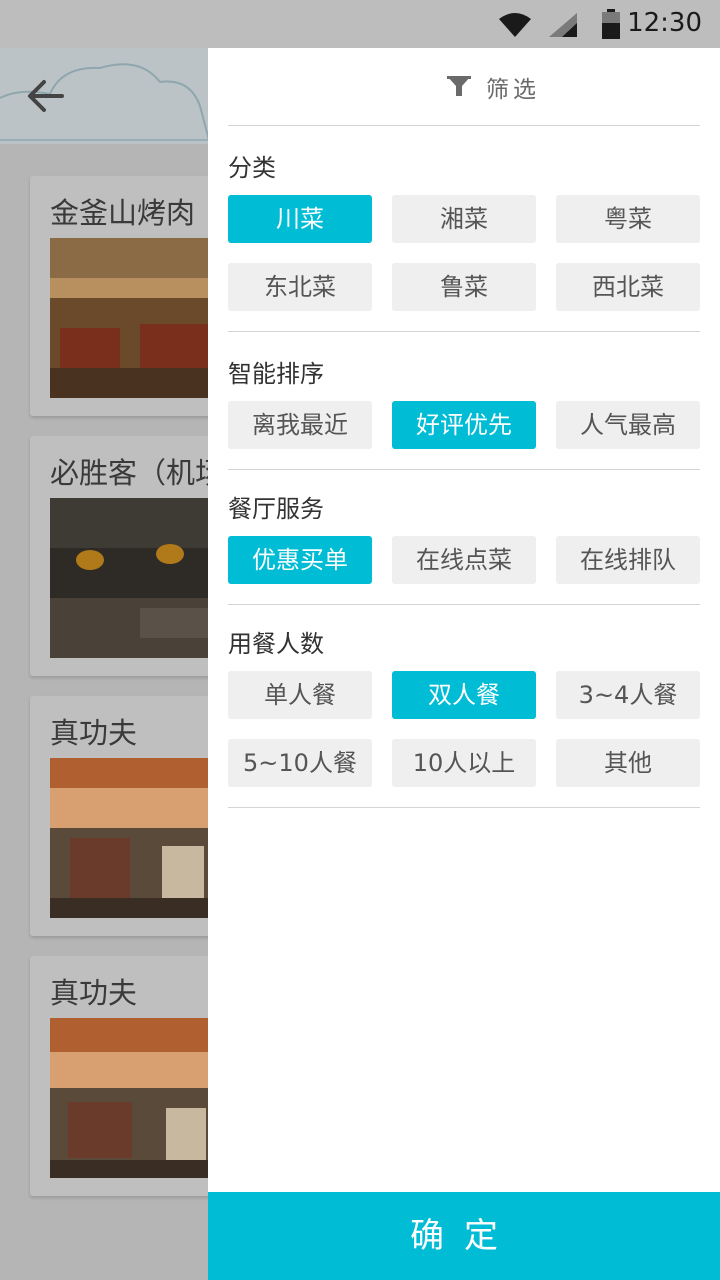  What do you see at coordinates (464, 219) in the screenshot?
I see `option-xiang-cuisine: 湘菜` at bounding box center [464, 219].